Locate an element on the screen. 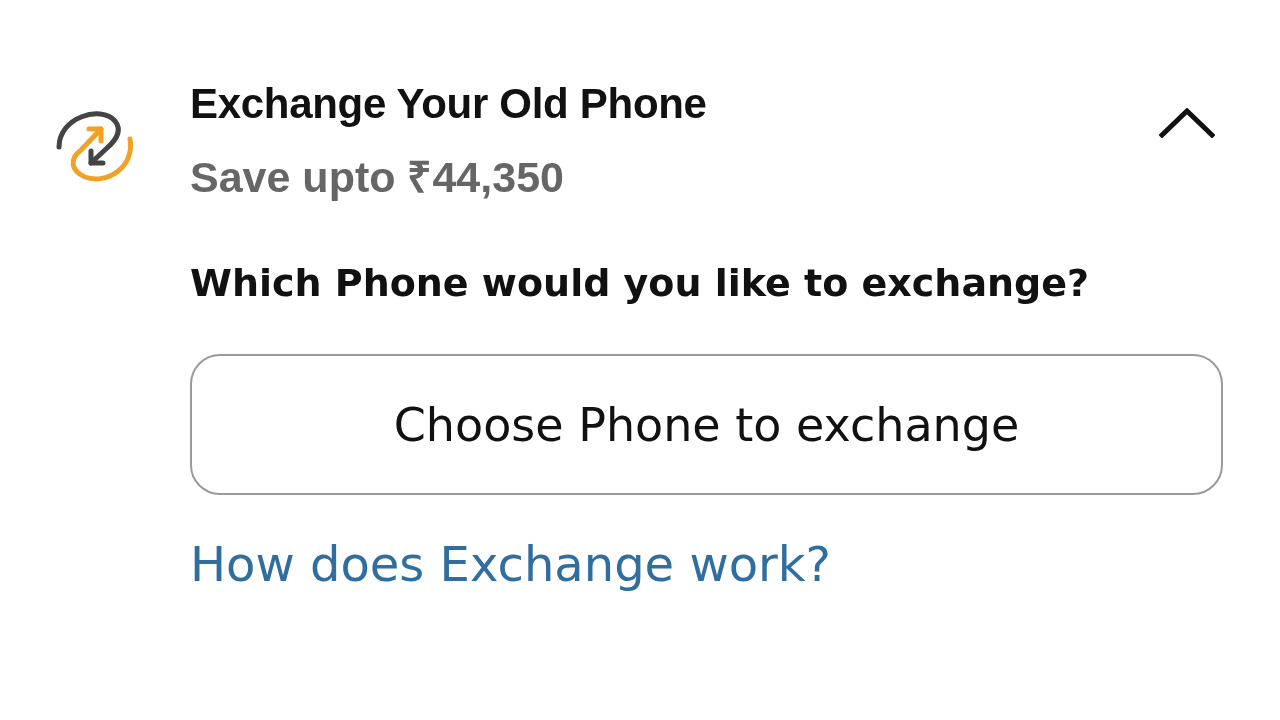 The image size is (1280, 720). question-text: Which Phone would you like to exchange? is located at coordinates (640, 283).